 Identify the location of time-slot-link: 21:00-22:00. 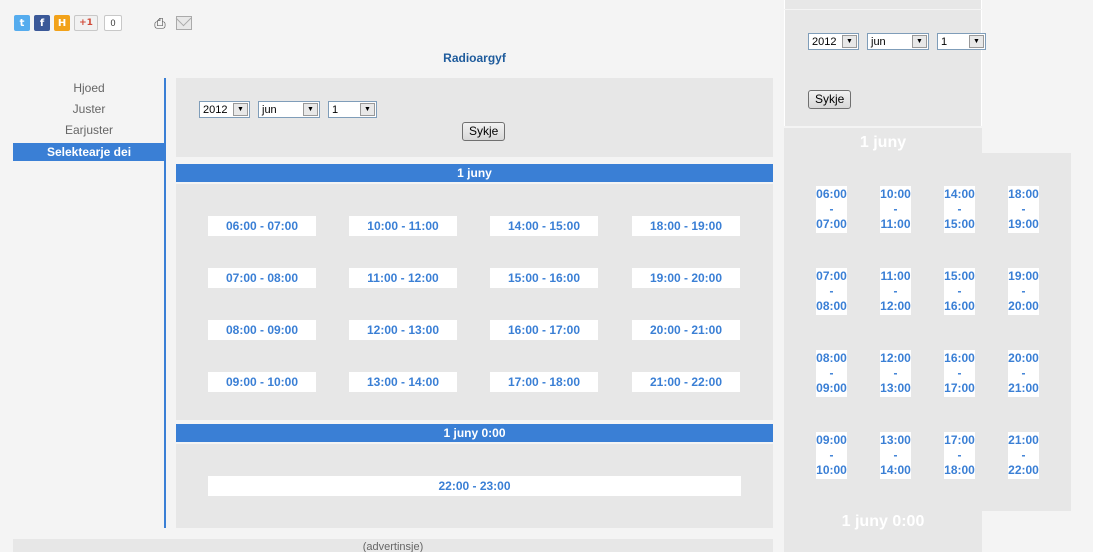
(1023, 455).